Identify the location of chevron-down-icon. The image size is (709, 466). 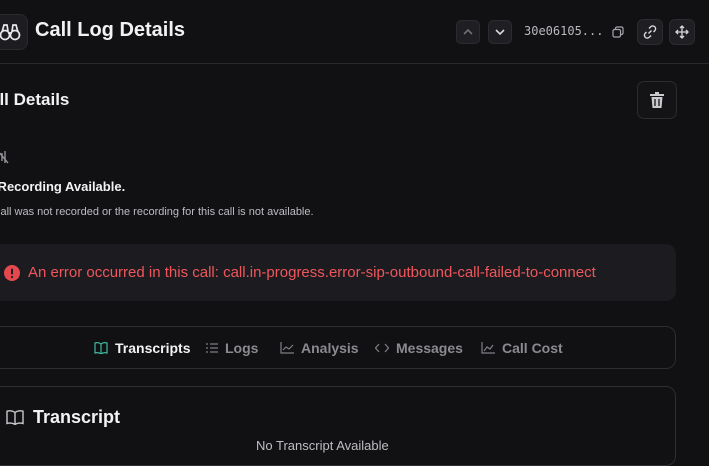
(500, 32).